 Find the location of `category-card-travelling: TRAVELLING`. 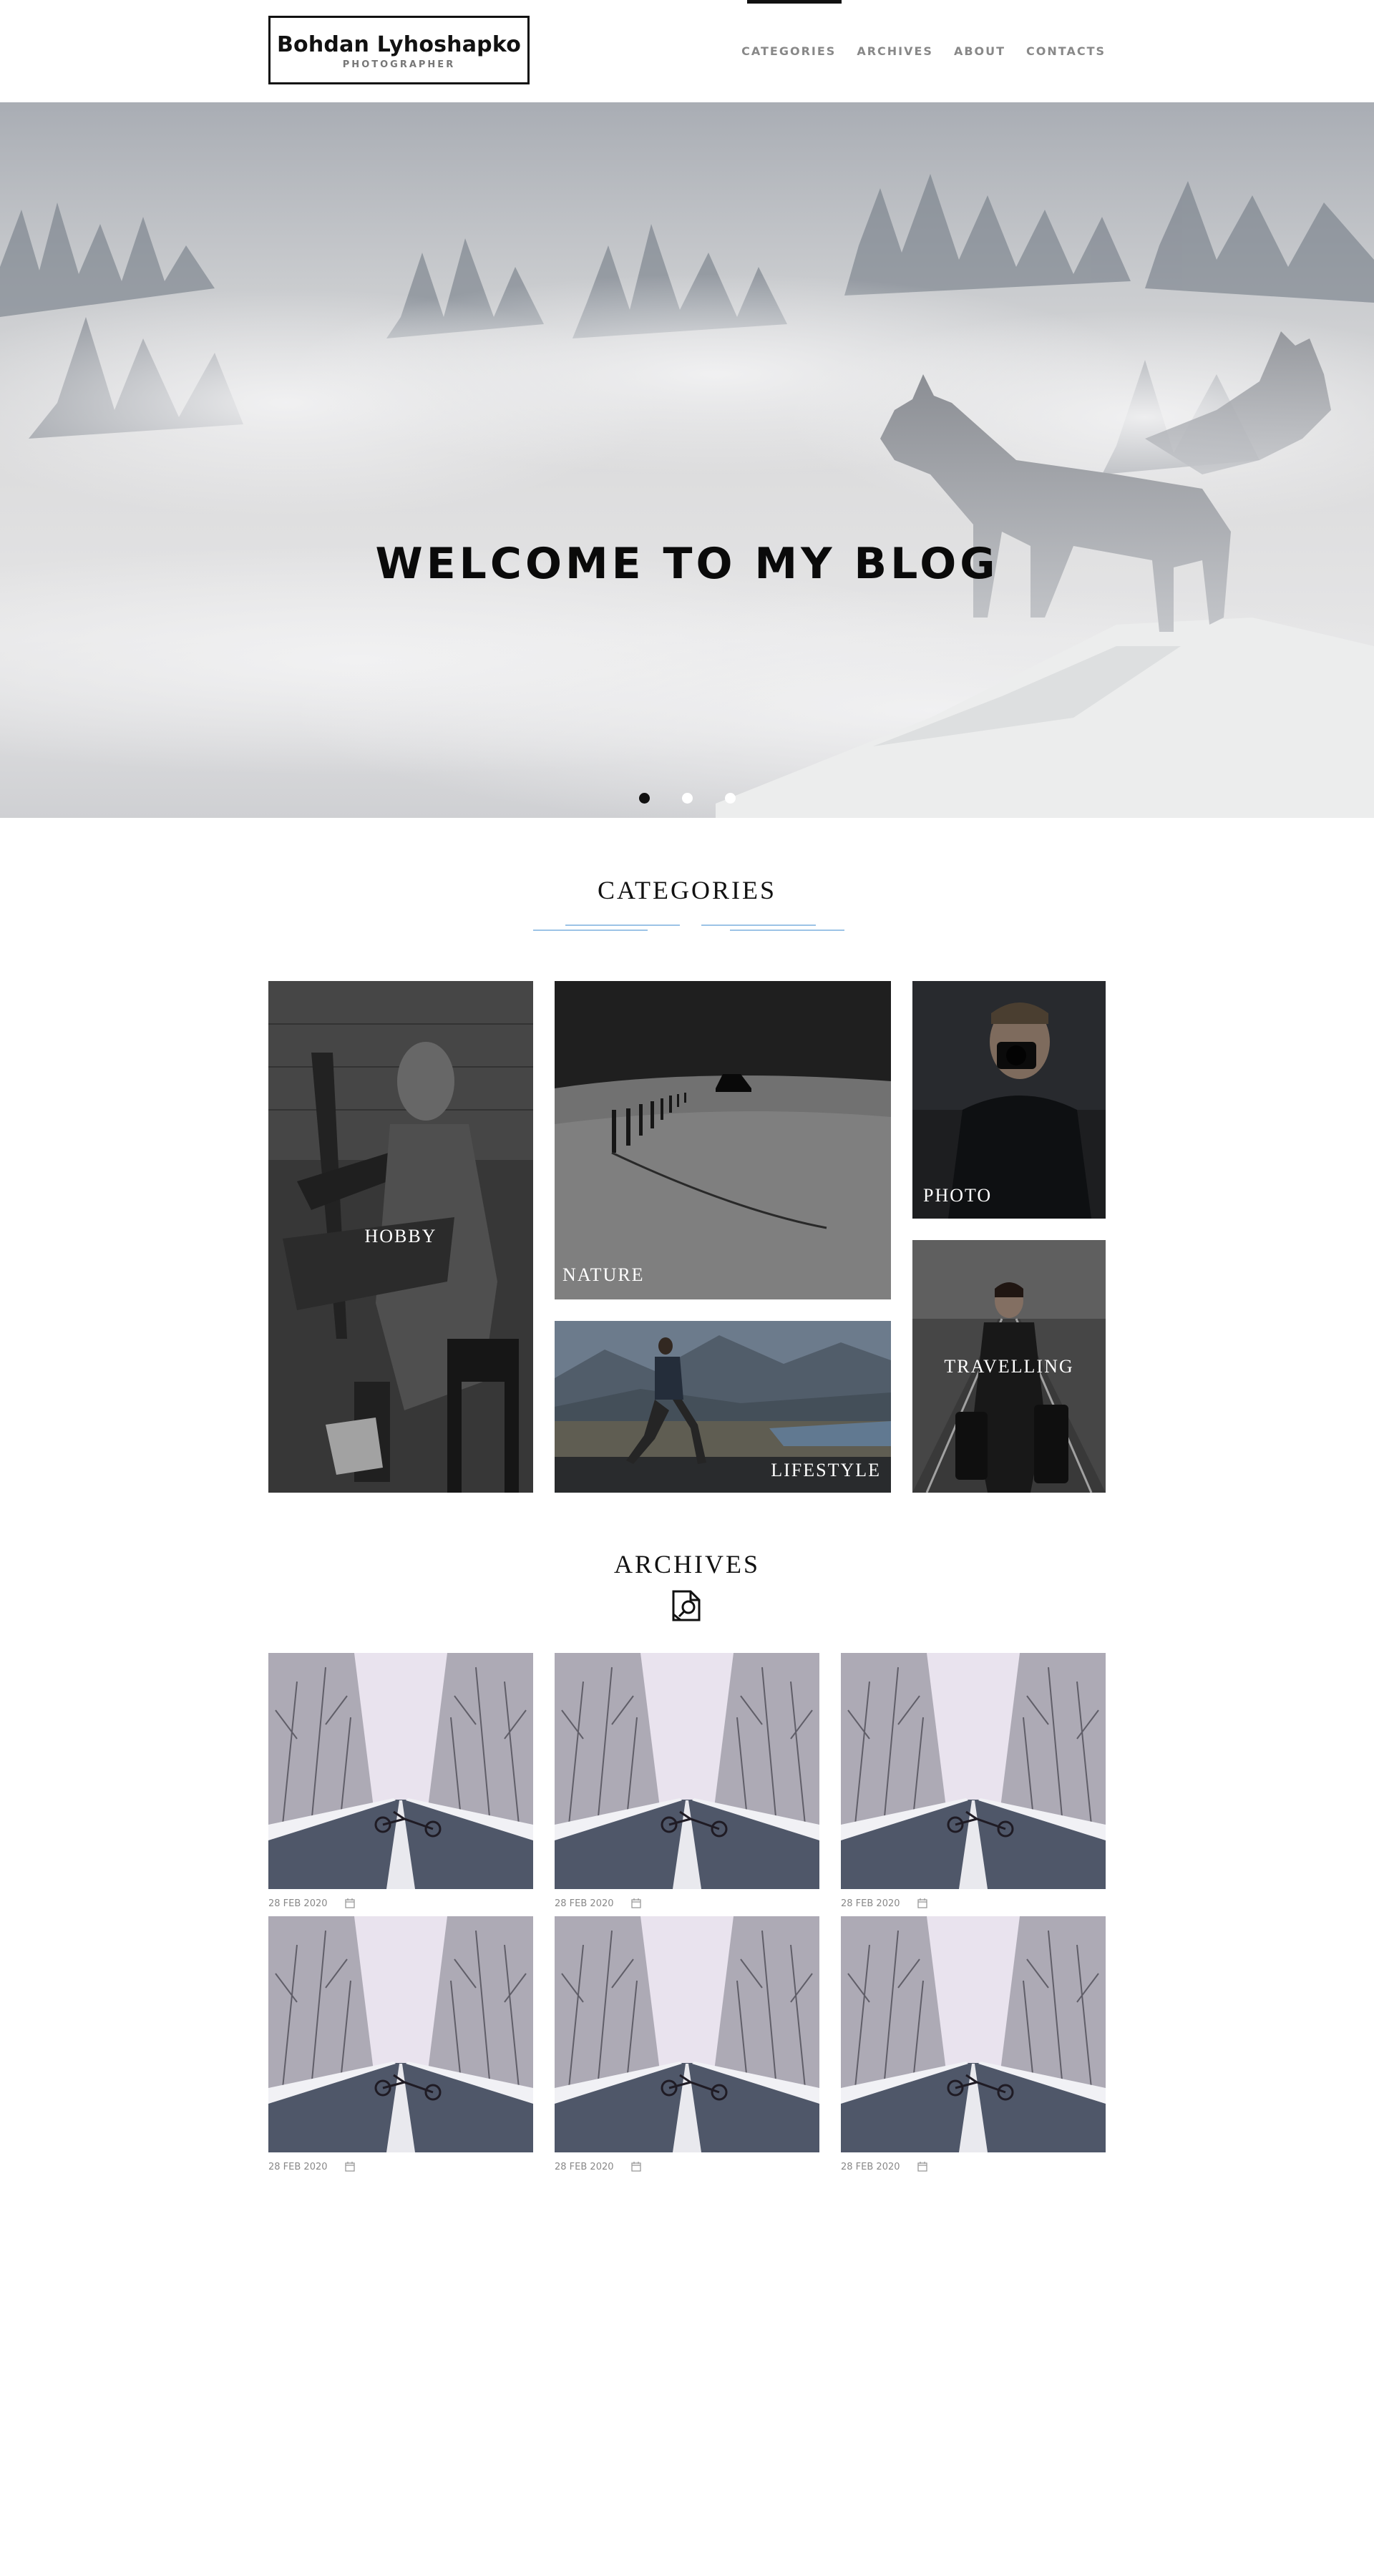

category-card-travelling: TRAVELLING is located at coordinates (1009, 1366).